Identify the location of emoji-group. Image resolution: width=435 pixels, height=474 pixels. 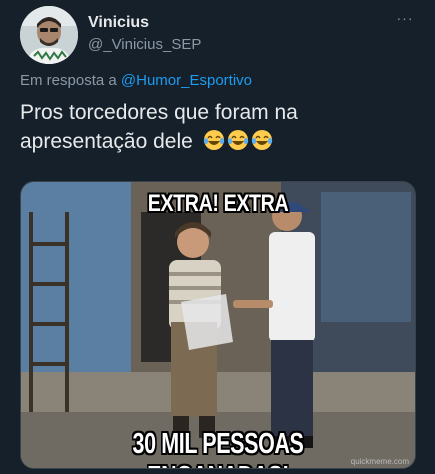
(238, 140).